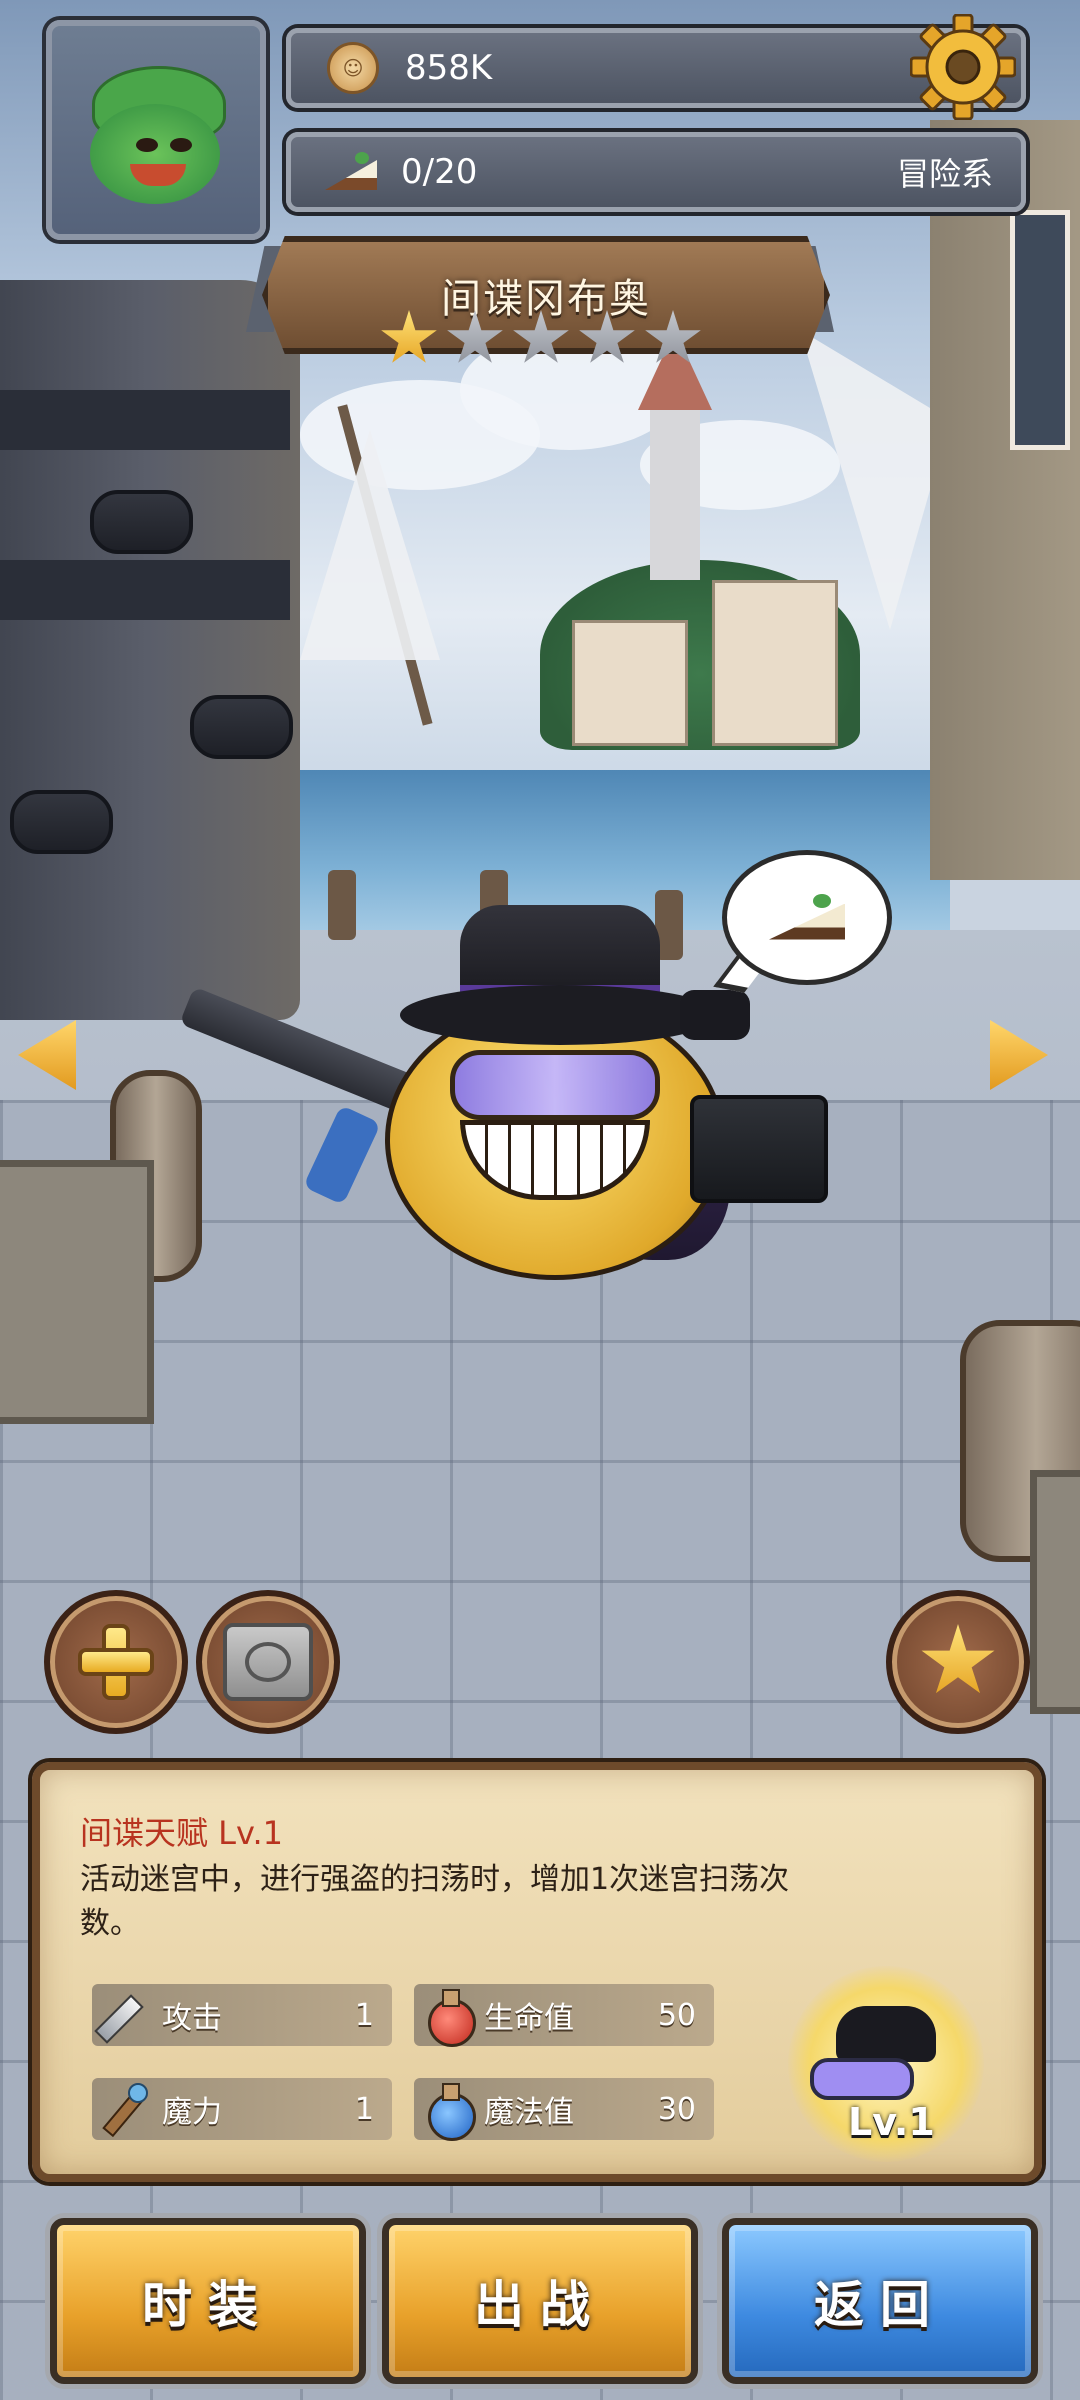 The width and height of the screenshot is (1080, 2400). I want to click on cake-bar: 0/20 冒险系, so click(656, 172).